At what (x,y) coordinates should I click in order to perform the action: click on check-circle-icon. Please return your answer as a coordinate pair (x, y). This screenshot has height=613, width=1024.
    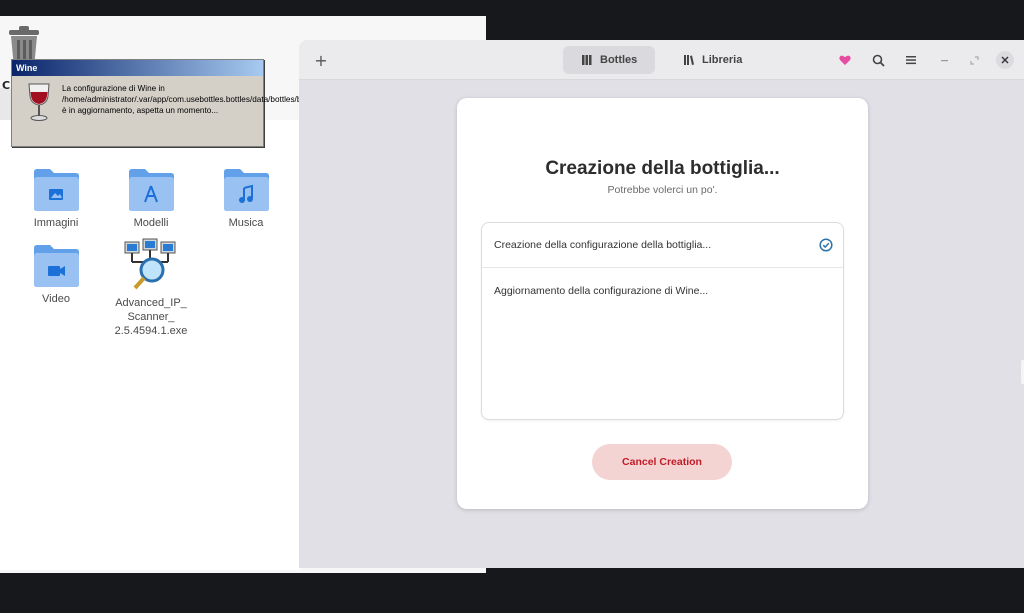
    Looking at the image, I should click on (826, 245).